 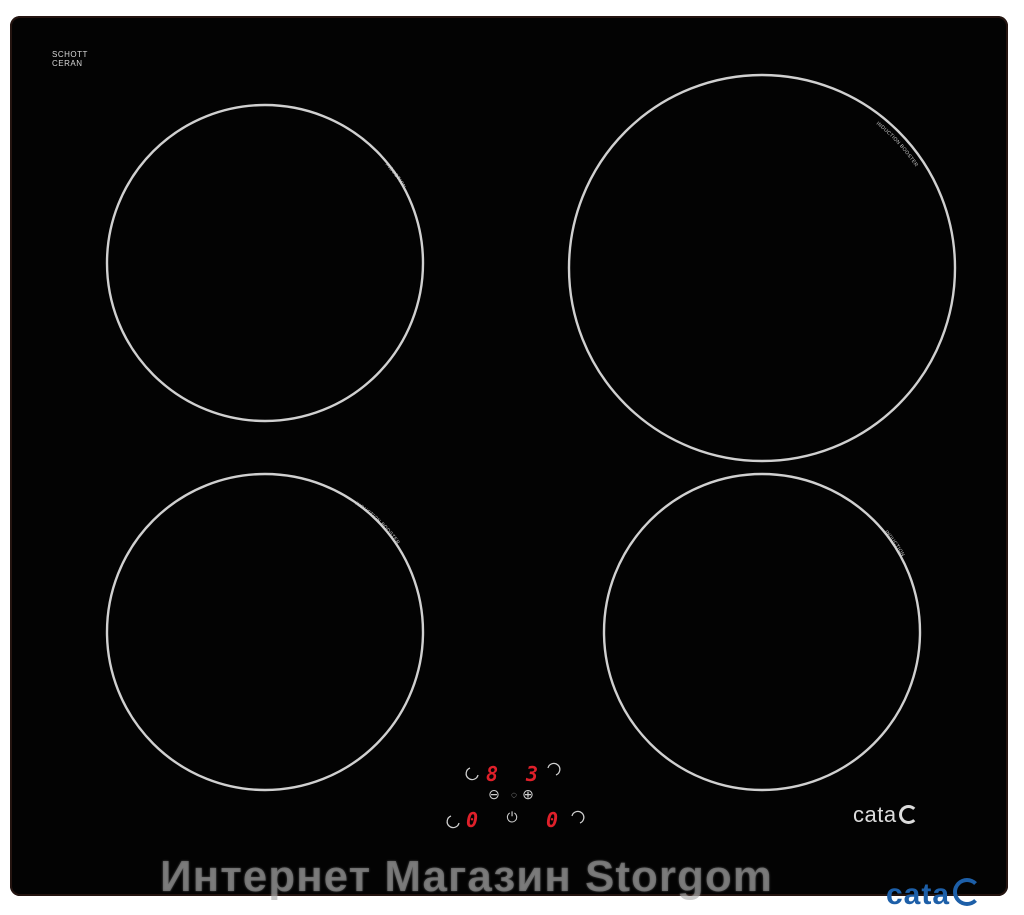 What do you see at coordinates (552, 820) in the screenshot?
I see `timer-display-right: 0` at bounding box center [552, 820].